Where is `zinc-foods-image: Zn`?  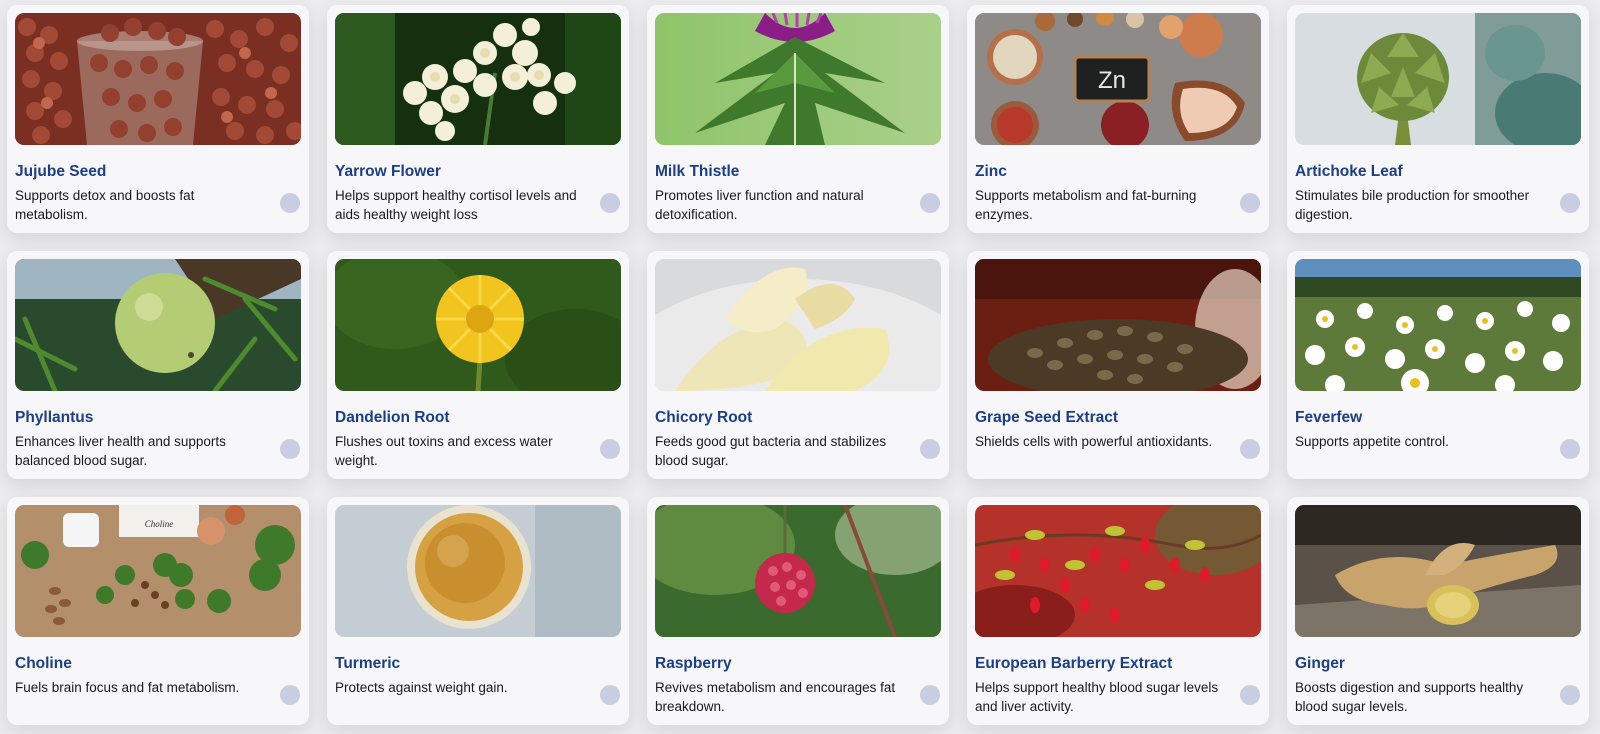 zinc-foods-image: Zn is located at coordinates (1118, 79).